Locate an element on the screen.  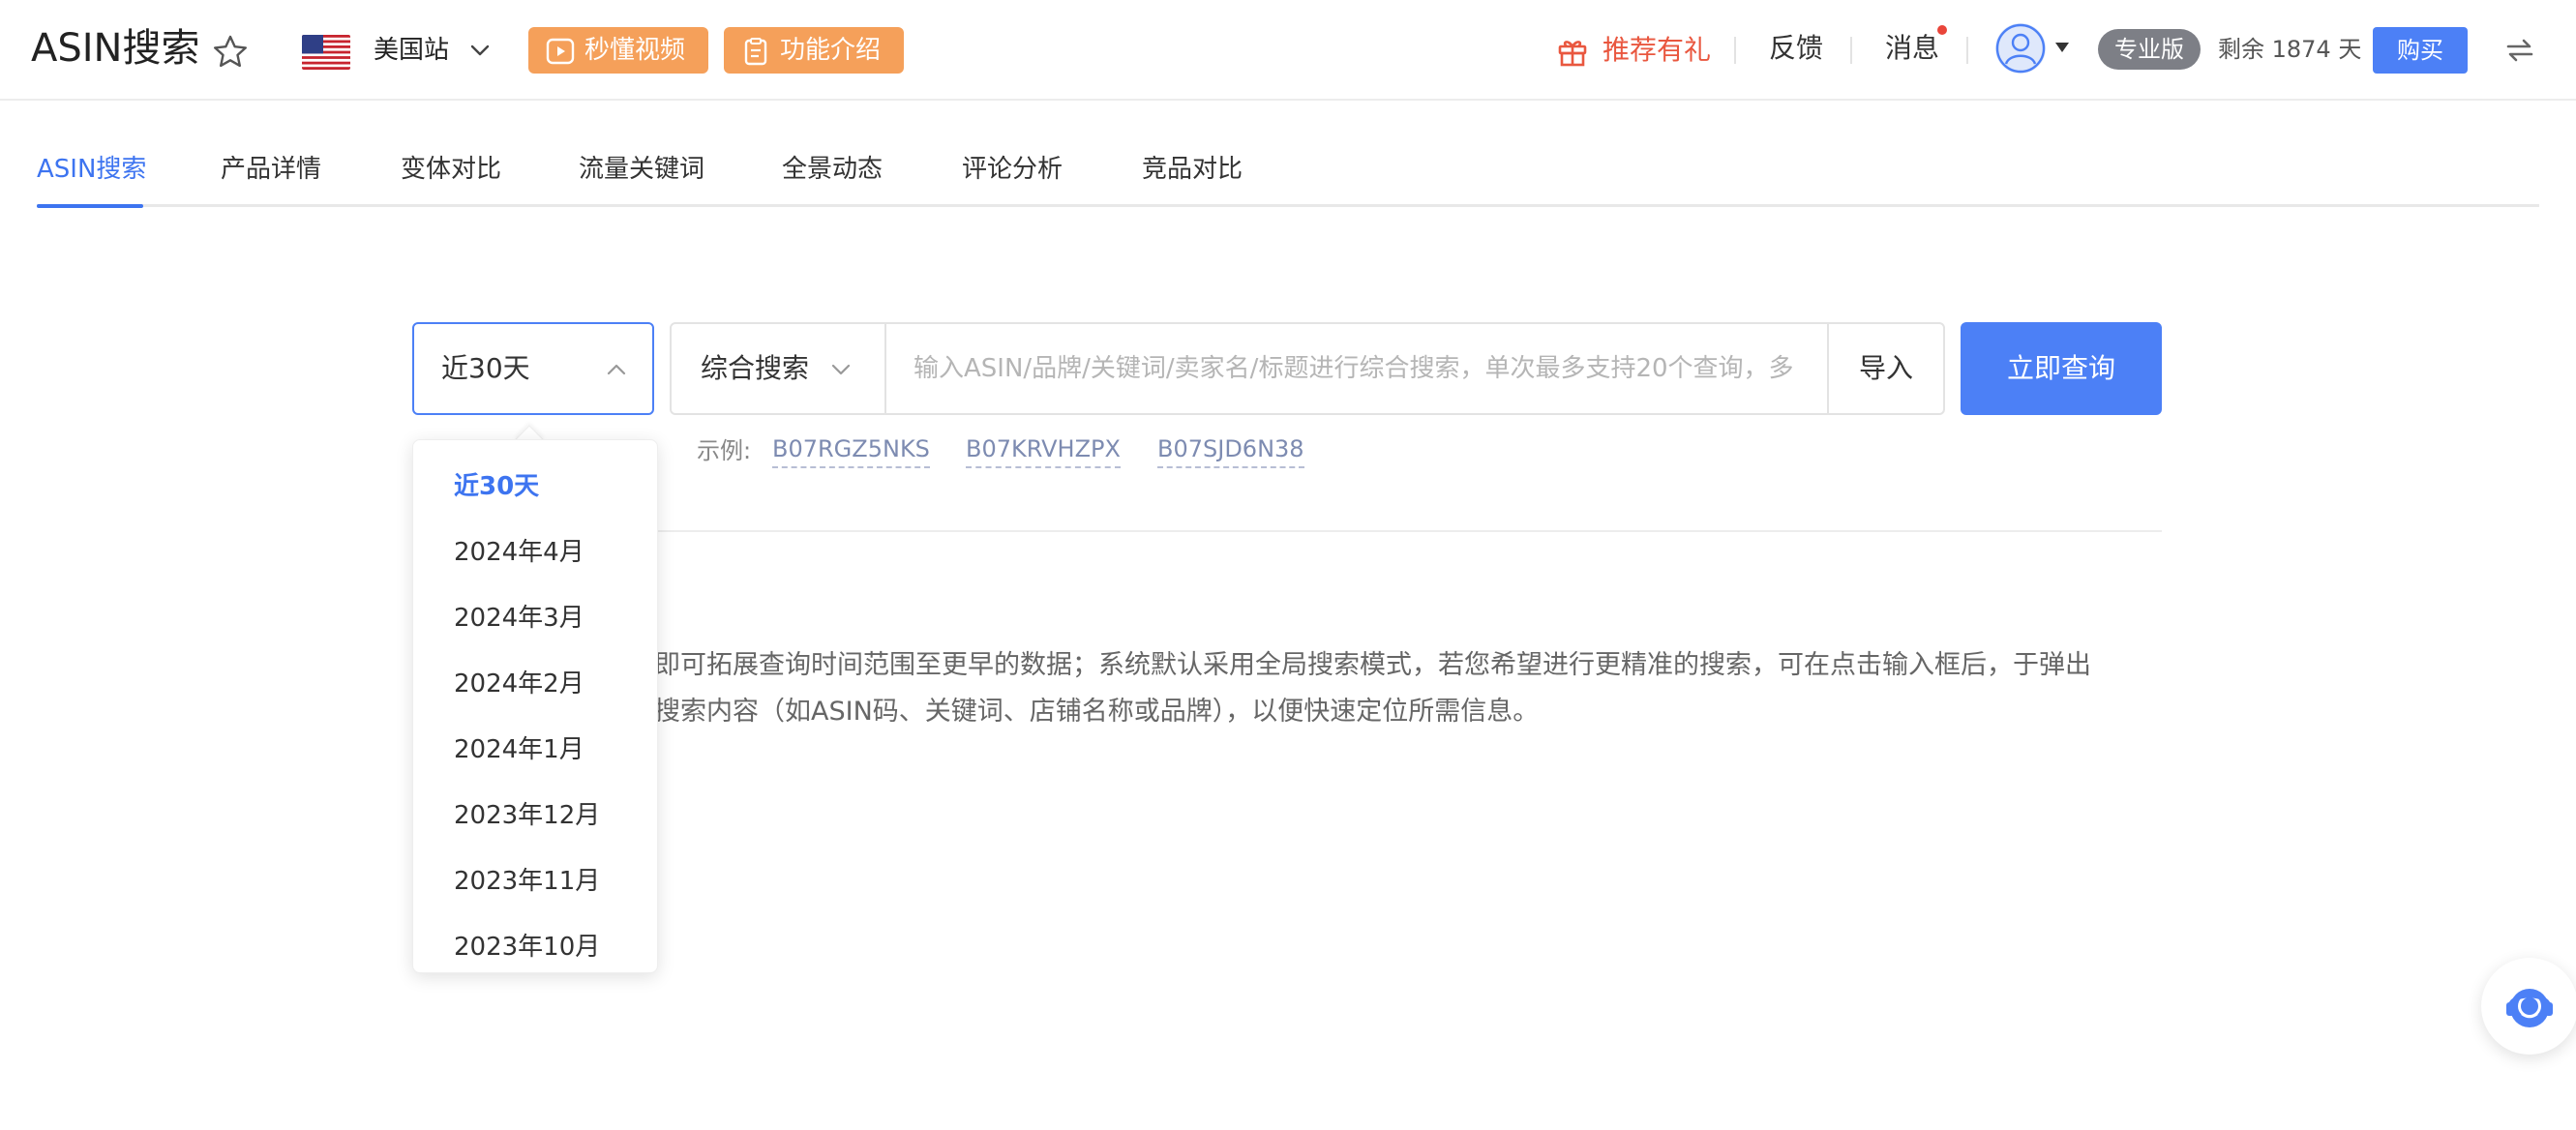
referral-label: 推荐有礼 is located at coordinates (1657, 50).